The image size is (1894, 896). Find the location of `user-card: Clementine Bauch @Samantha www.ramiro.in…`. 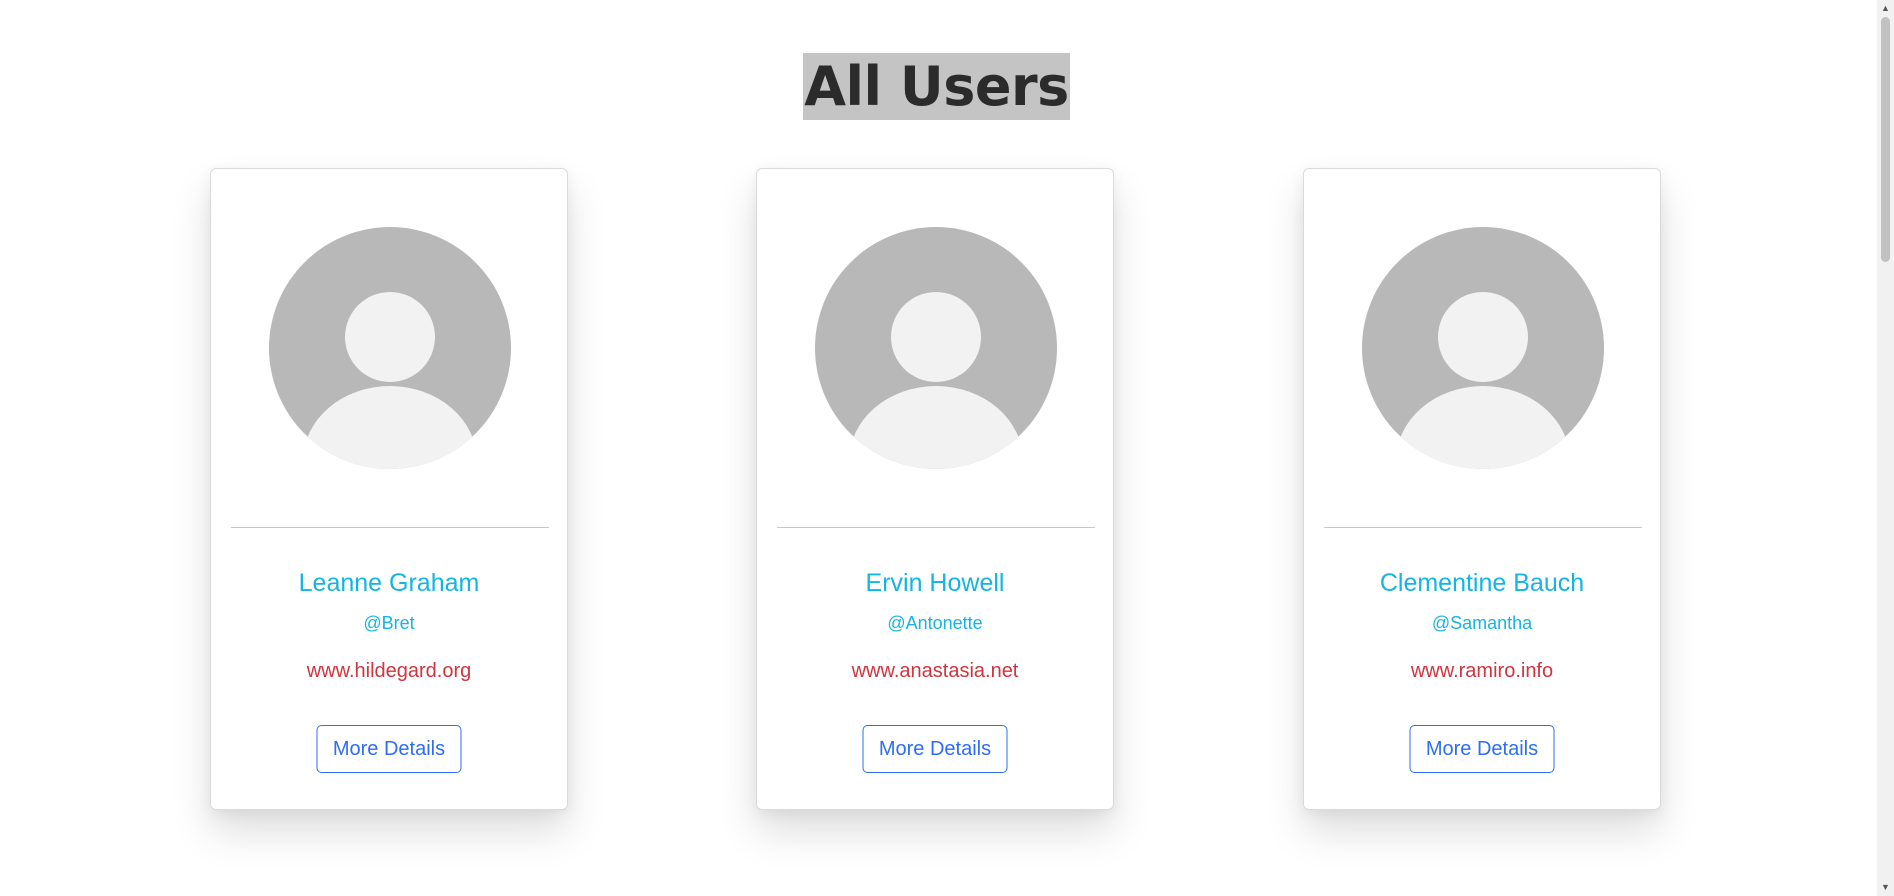

user-card: Clementine Bauch @Samantha www.ramiro.in… is located at coordinates (1482, 489).